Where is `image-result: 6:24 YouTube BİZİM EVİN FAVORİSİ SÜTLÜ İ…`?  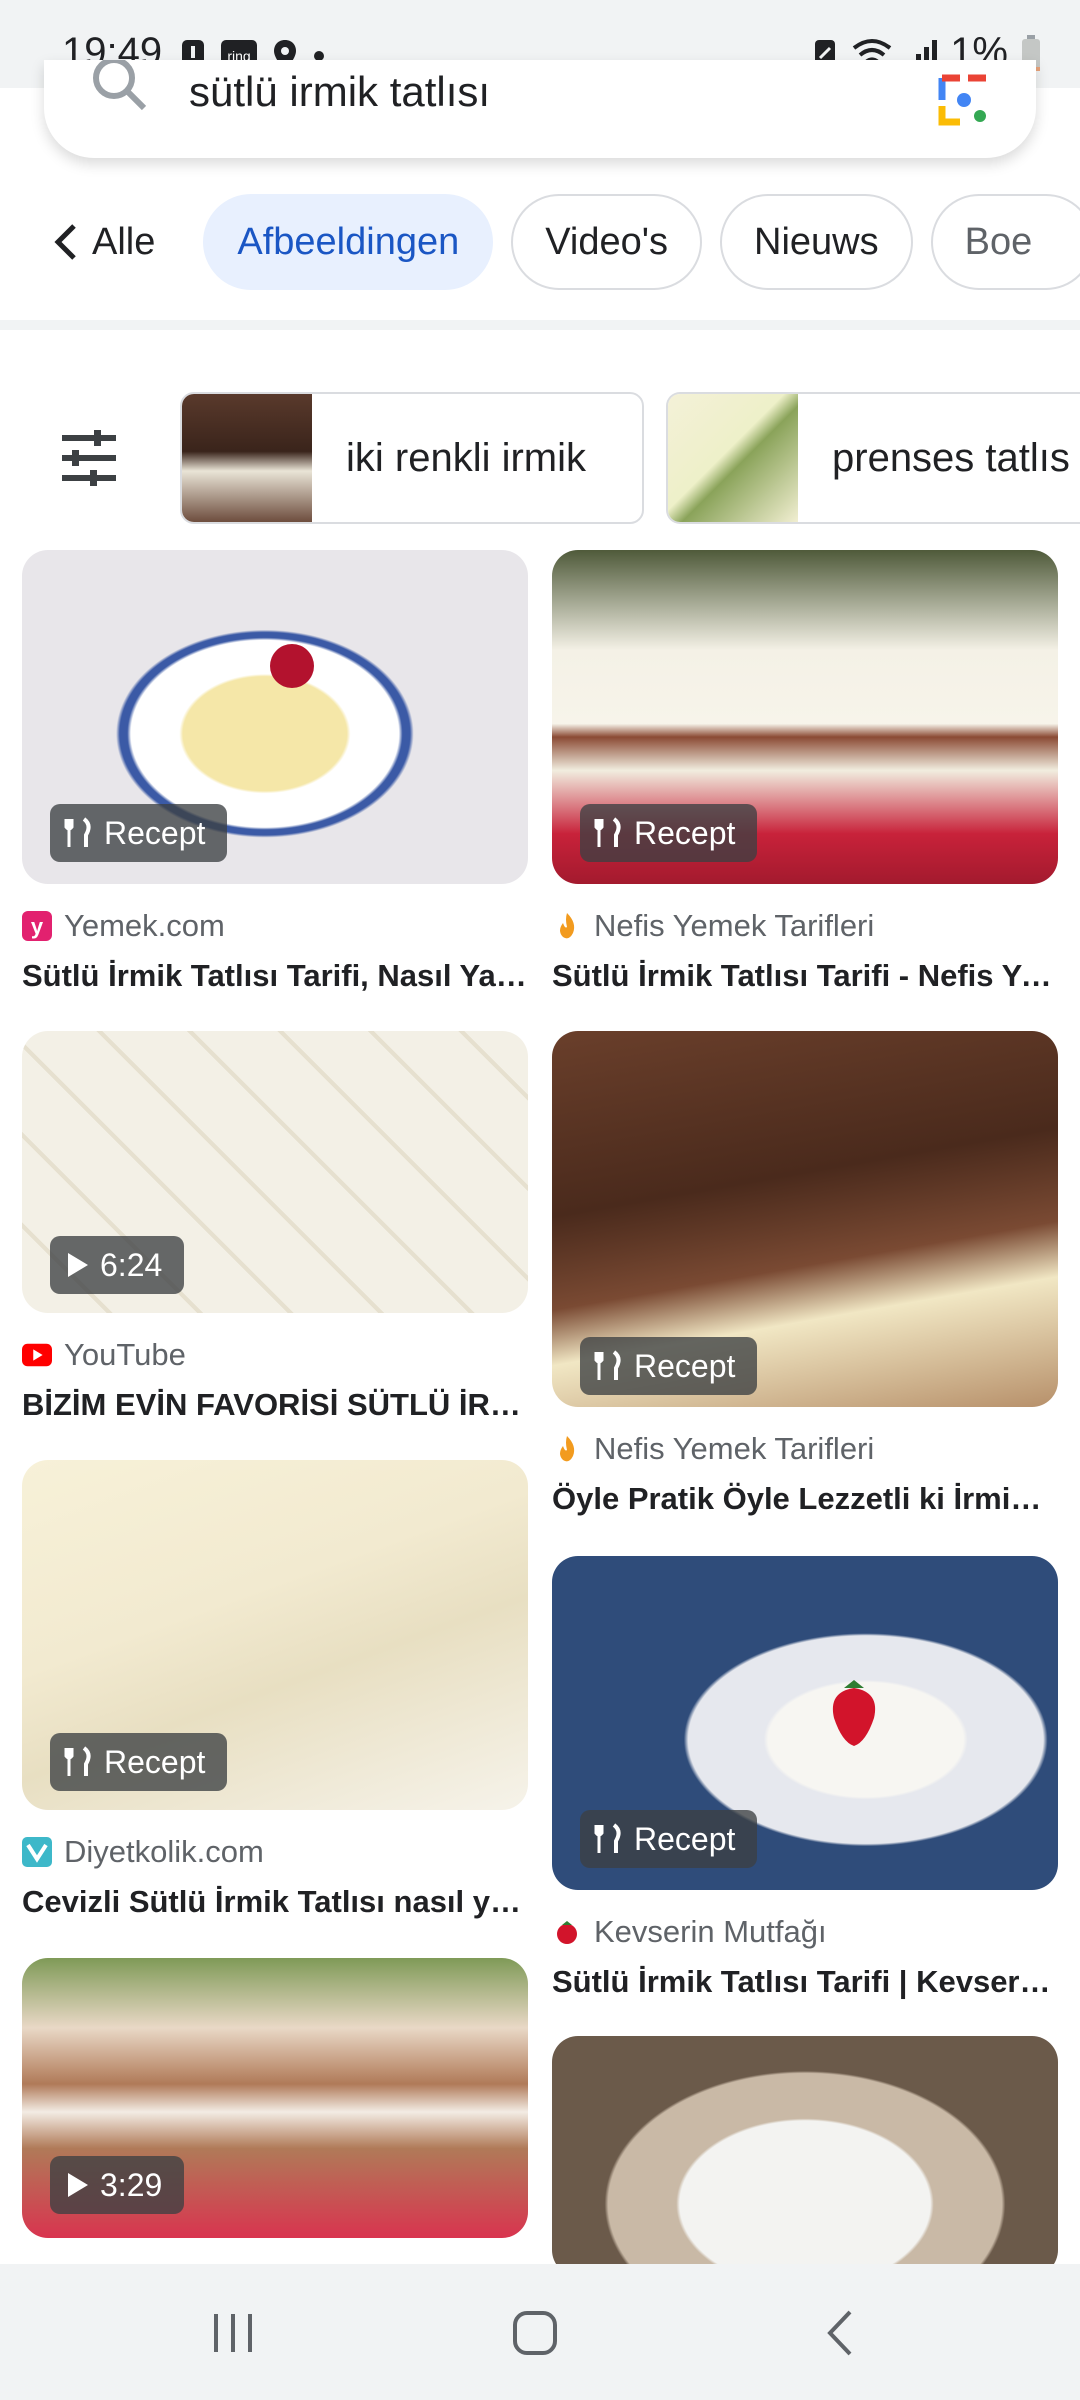 image-result: 6:24 YouTube BİZİM EVİN FAVORİSİ SÜTLÜ İ… is located at coordinates (275, 1227).